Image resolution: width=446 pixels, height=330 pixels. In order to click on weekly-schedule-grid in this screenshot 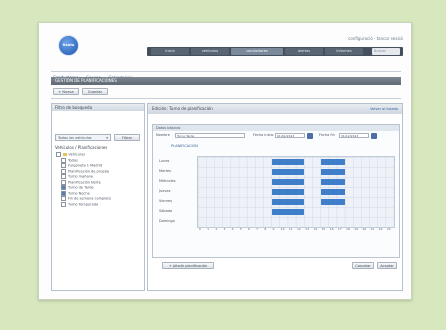, I will do `click(296, 192)`.